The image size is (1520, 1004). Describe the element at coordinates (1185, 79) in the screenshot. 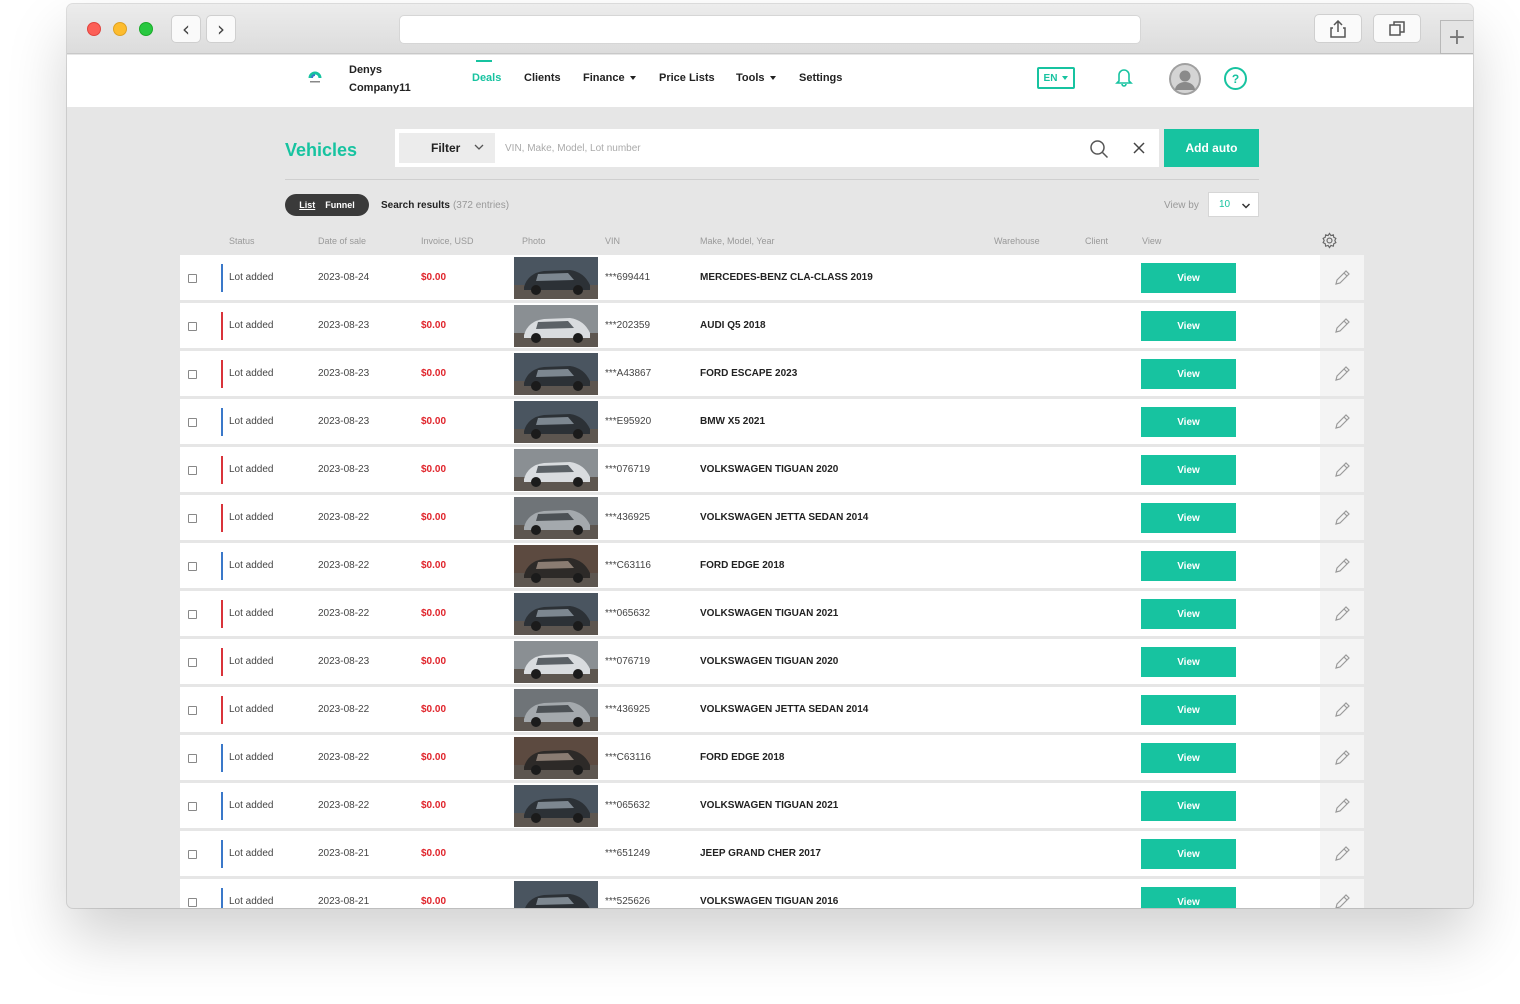

I see `user-avatar` at that location.